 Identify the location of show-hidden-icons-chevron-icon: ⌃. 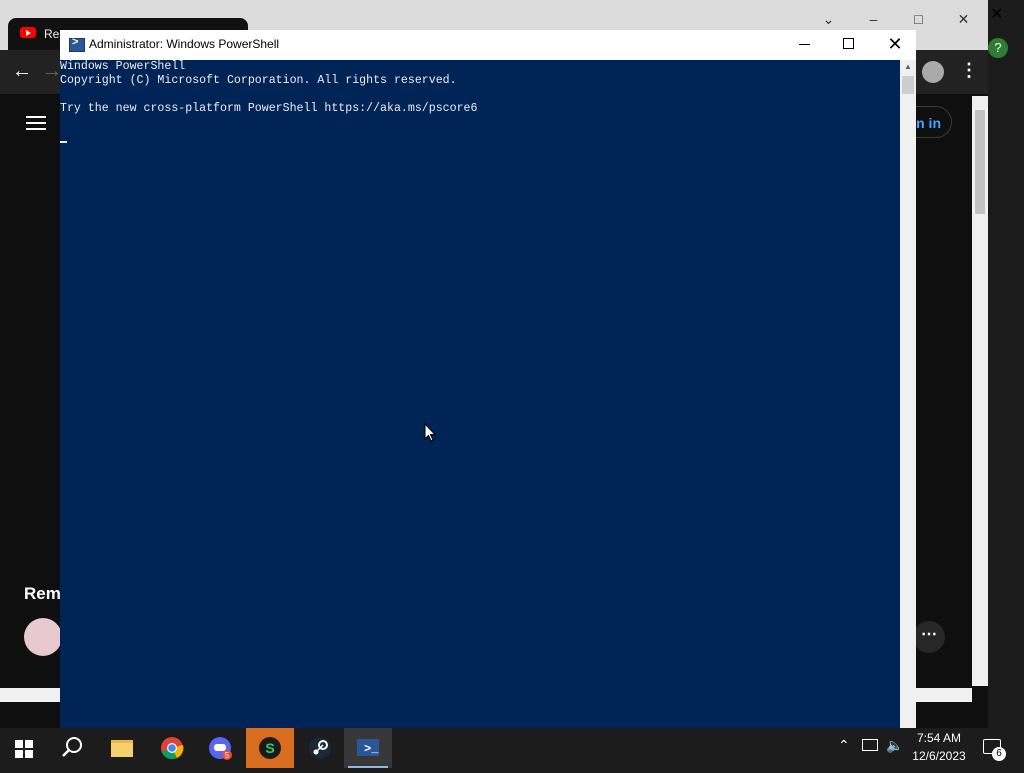
(844, 745).